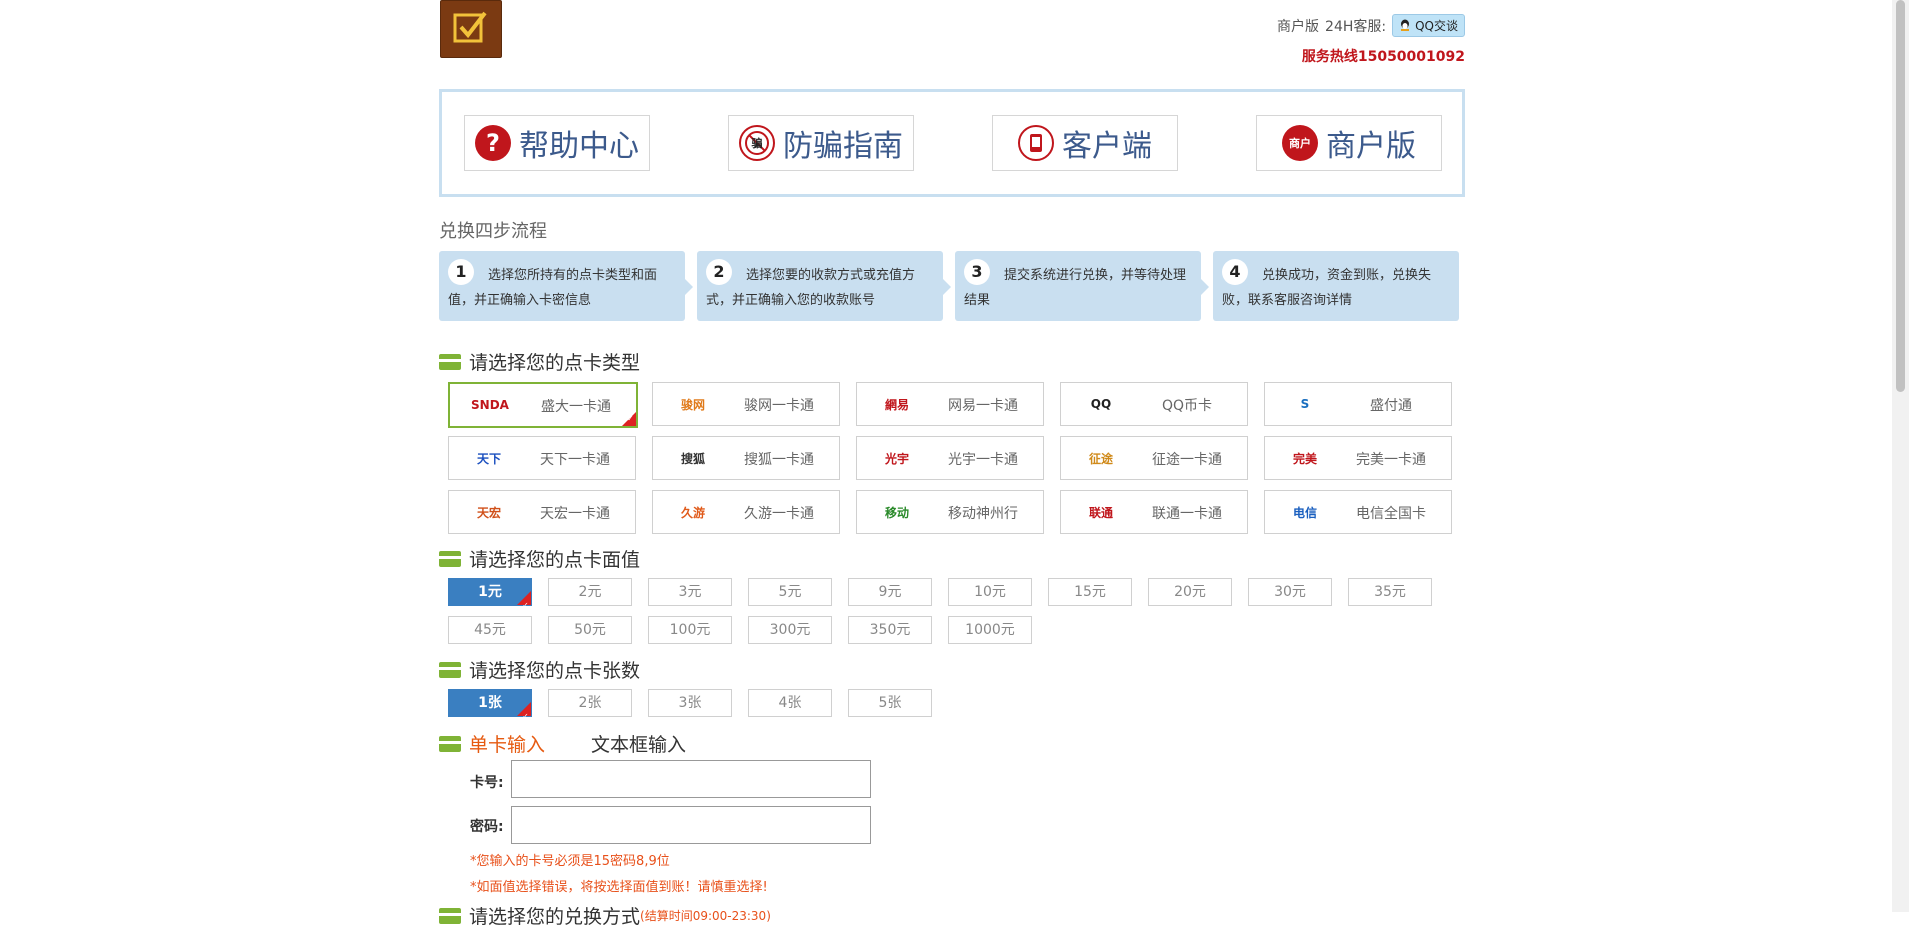 The image size is (1909, 929). Describe the element at coordinates (950, 458) in the screenshot. I see `card-type-option: 光宇 光宇一卡通` at that location.